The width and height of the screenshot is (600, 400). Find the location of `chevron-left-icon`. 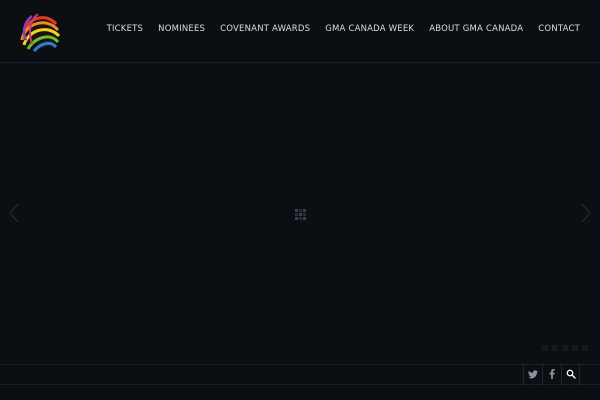

chevron-left-icon is located at coordinates (14, 213).